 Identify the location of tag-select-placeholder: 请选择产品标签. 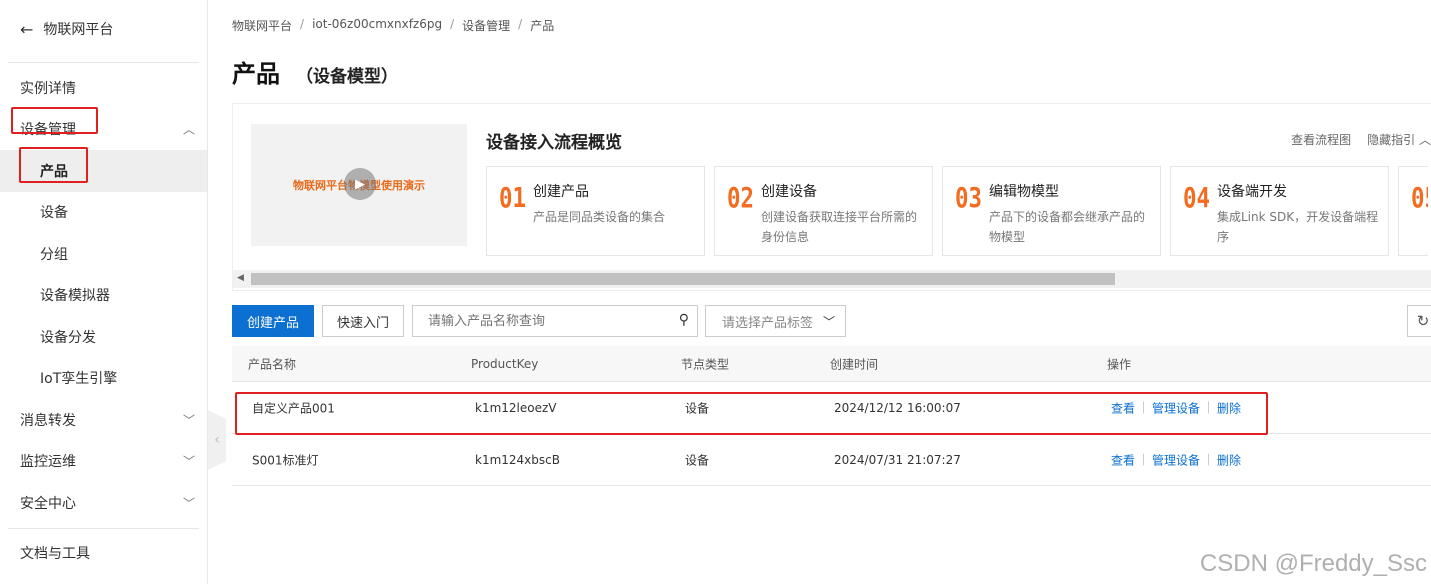
(768, 323).